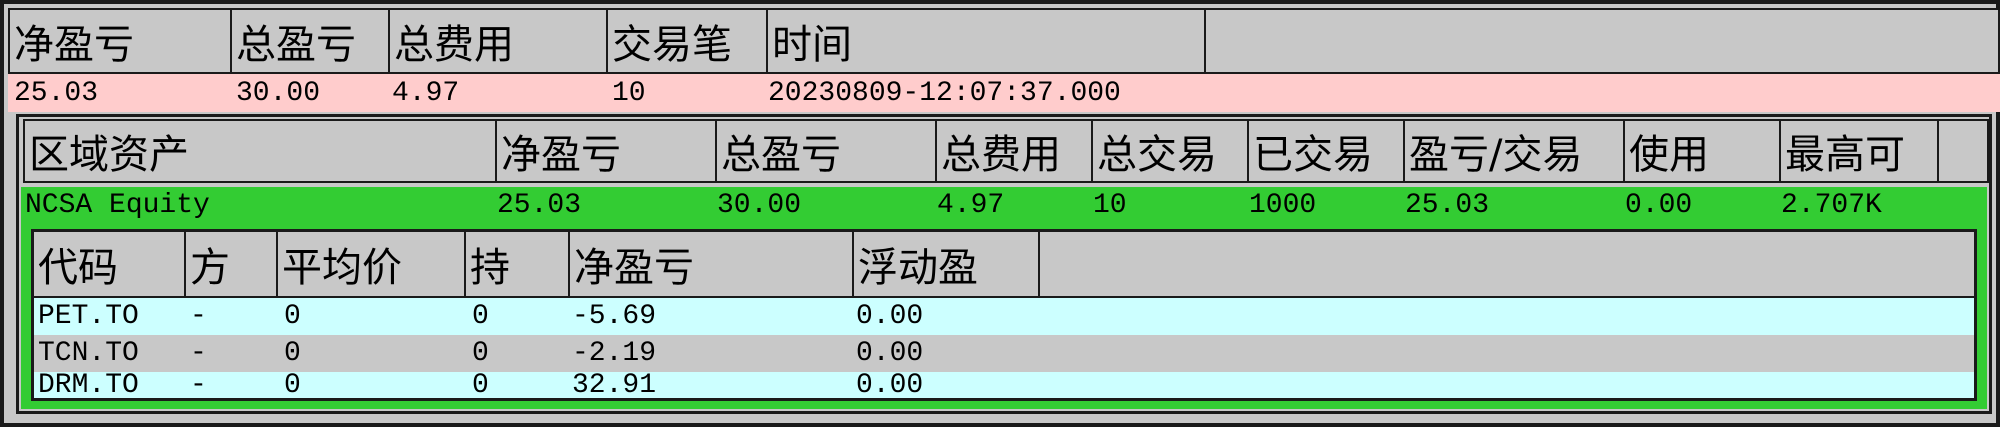 The width and height of the screenshot is (2000, 427). I want to click on cell-used: 0.00, so click(1659, 205).